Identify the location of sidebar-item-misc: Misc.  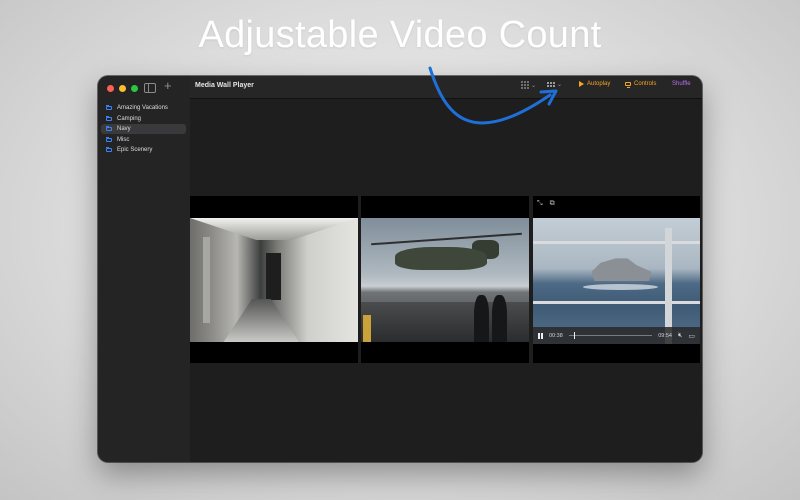
(143, 140).